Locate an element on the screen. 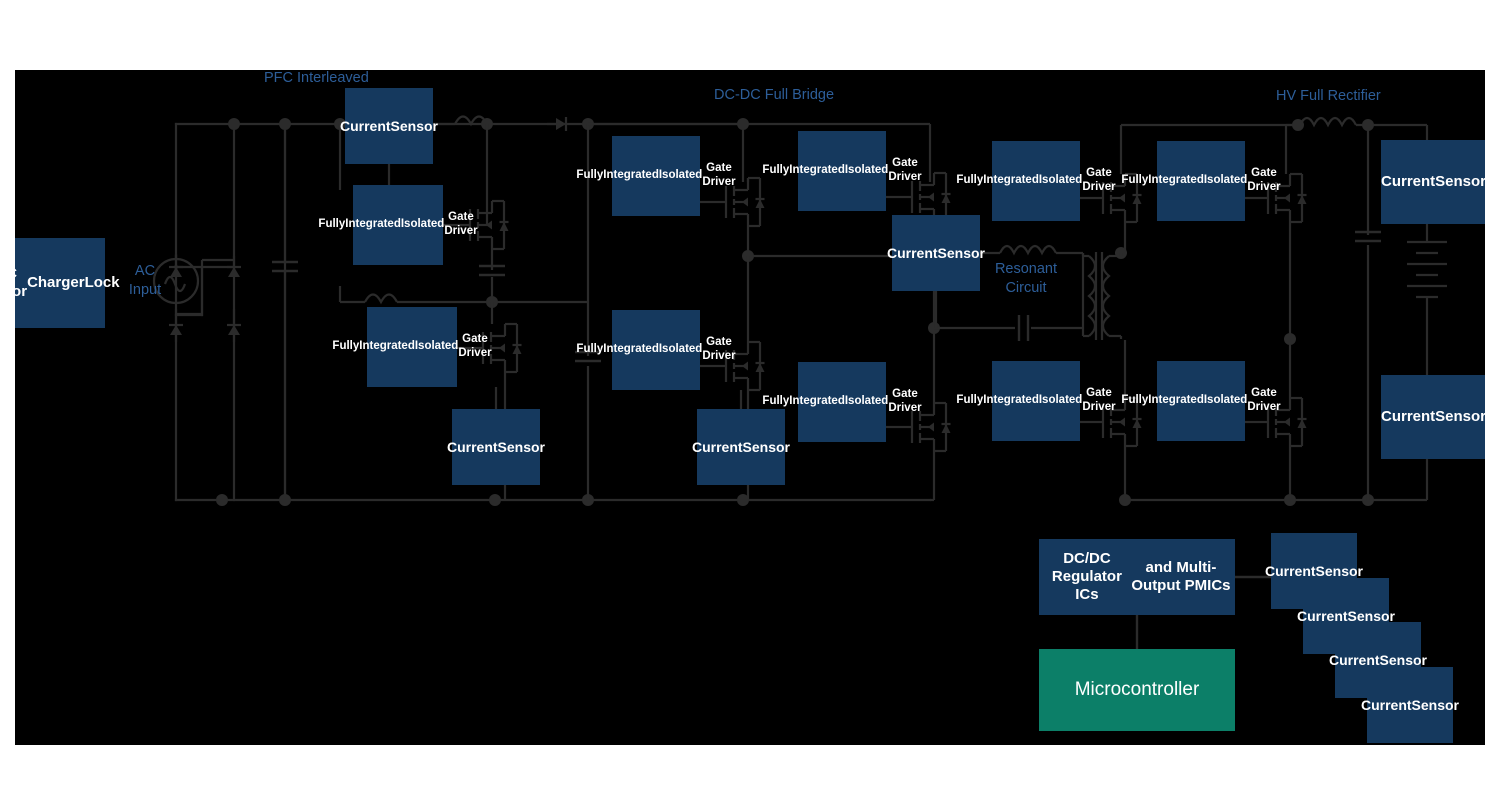  block-current-sensor-stack-4: Current Sensor is located at coordinates (1410, 705).